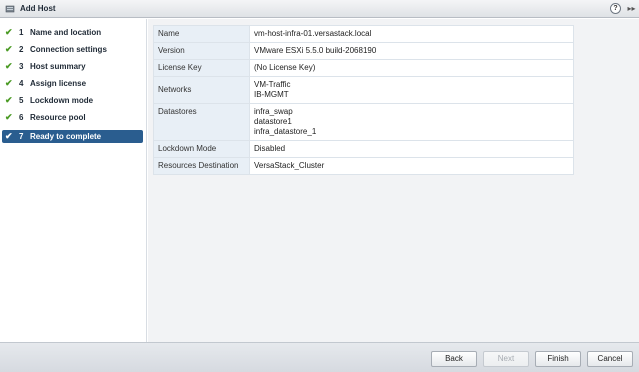 Image resolution: width=639 pixels, height=372 pixels. Describe the element at coordinates (272, 84) in the screenshot. I see `network-name: VM-Traffic` at that location.